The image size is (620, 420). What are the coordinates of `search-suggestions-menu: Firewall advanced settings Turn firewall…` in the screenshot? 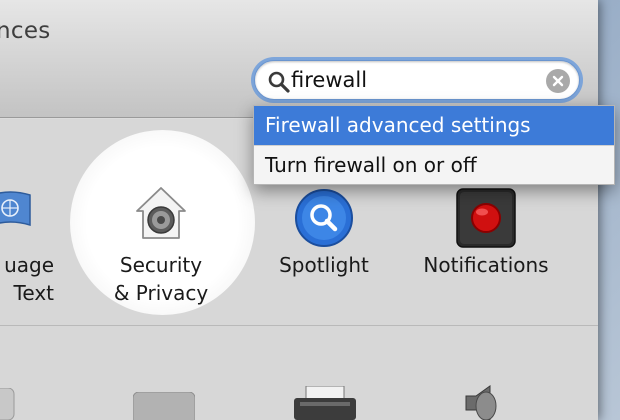 It's located at (434, 145).